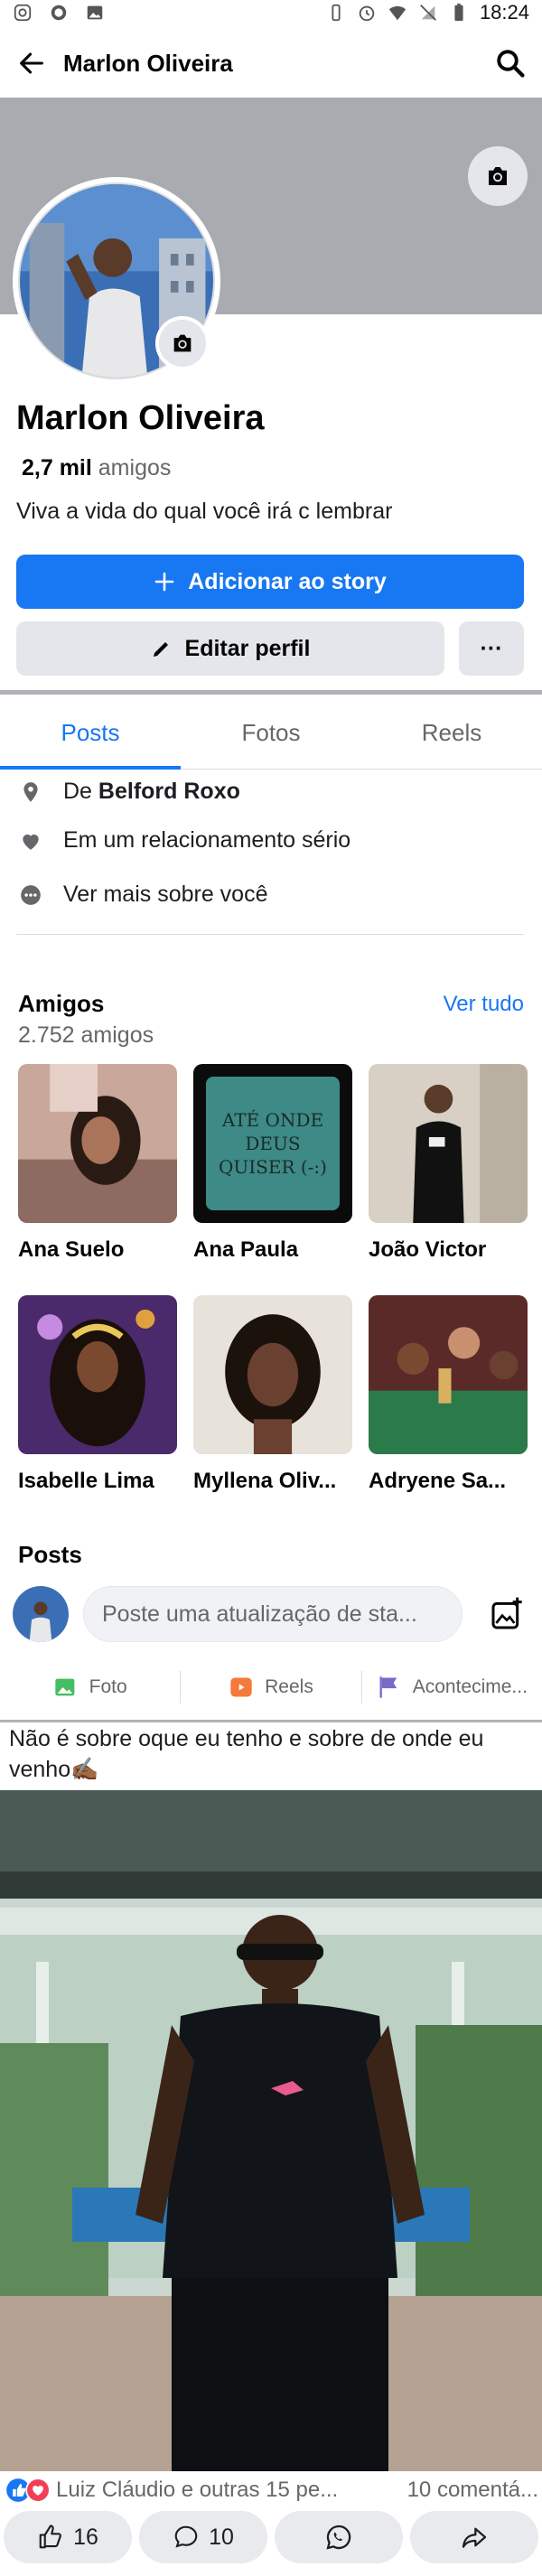  What do you see at coordinates (148, 63) in the screenshot?
I see `header-title: Marlon Oliveira` at bounding box center [148, 63].